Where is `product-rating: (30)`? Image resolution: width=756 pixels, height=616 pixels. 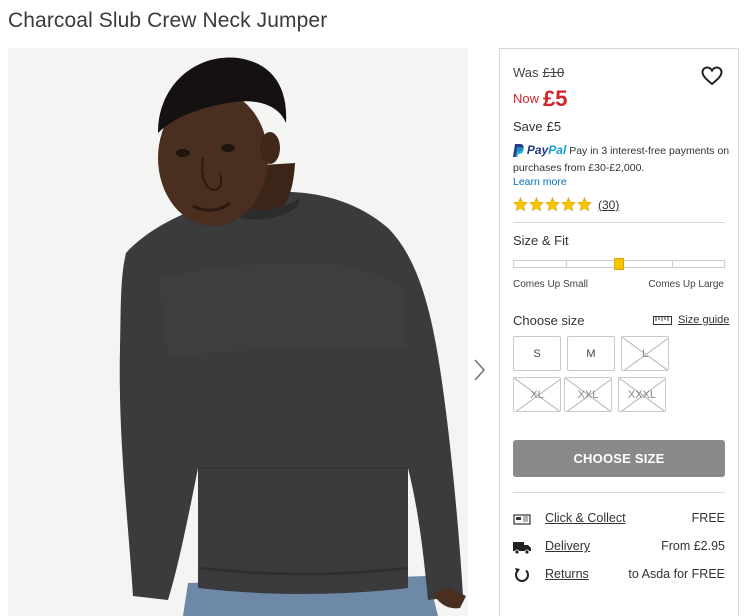 product-rating: (30) is located at coordinates (566, 204).